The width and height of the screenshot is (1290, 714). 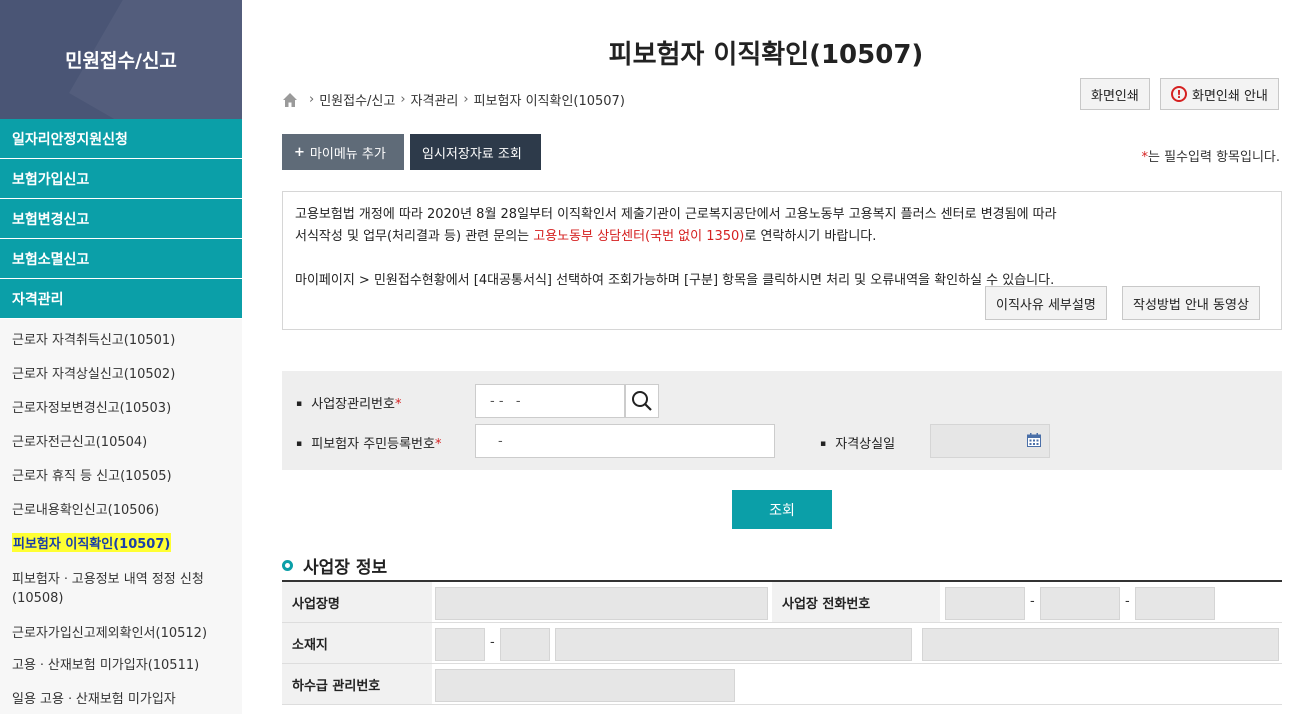 I want to click on ssn-label: 피보험자 주민등록번호*, so click(x=368, y=442).